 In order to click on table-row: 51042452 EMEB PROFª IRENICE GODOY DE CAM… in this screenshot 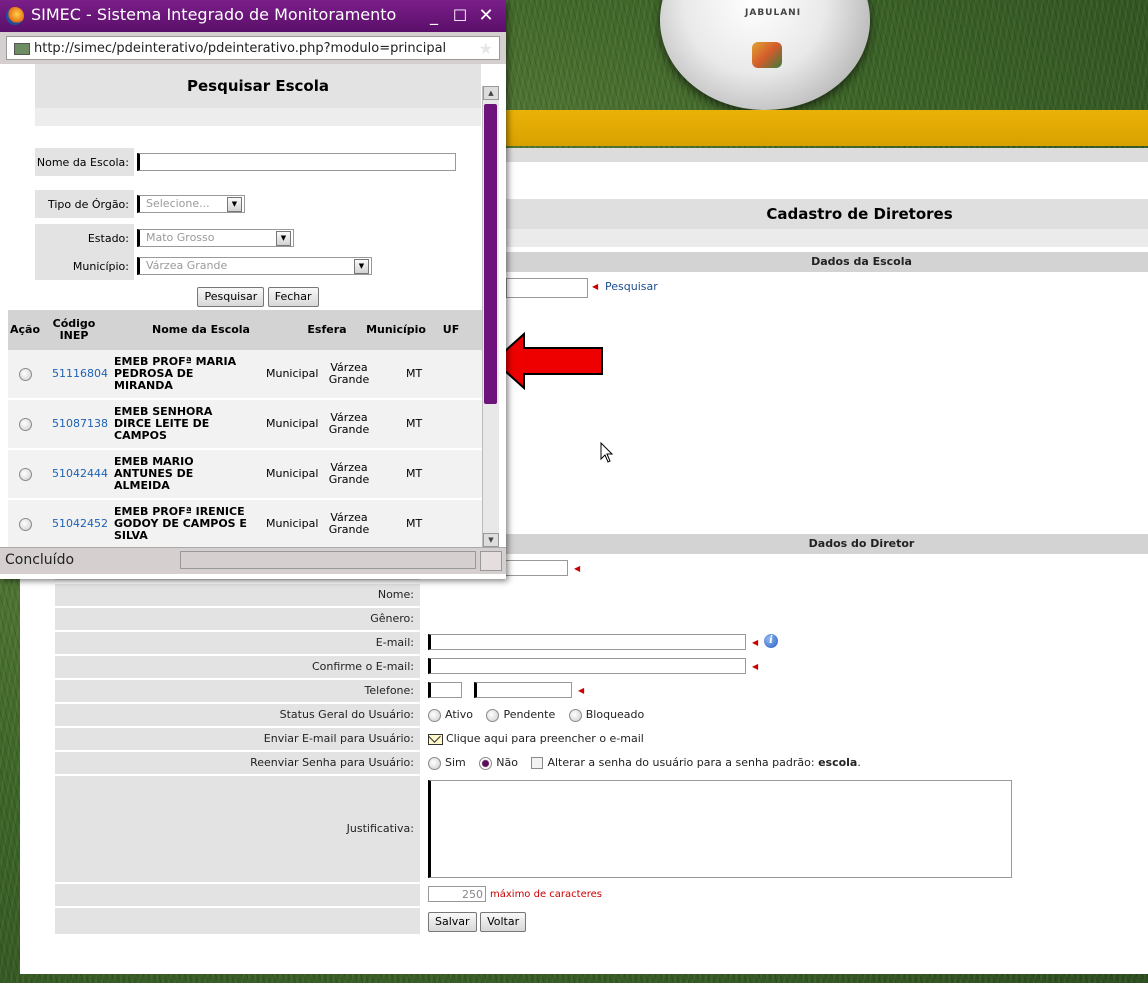, I will do `click(245, 523)`.